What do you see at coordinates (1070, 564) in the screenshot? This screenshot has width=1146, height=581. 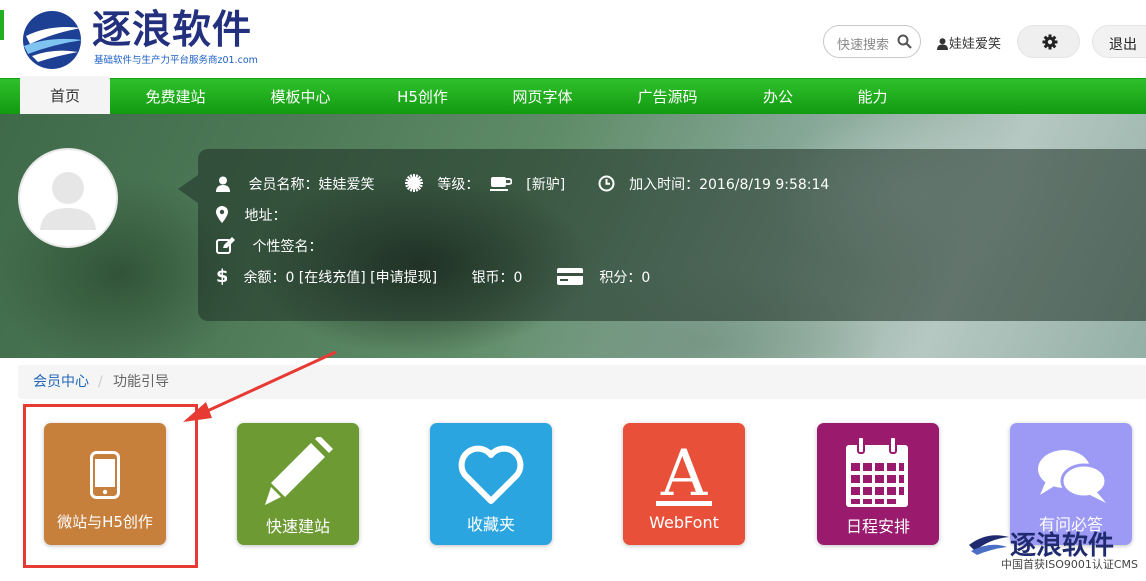 I see `watermark-subtitle: 中国首获ISO9001认证CMS` at bounding box center [1070, 564].